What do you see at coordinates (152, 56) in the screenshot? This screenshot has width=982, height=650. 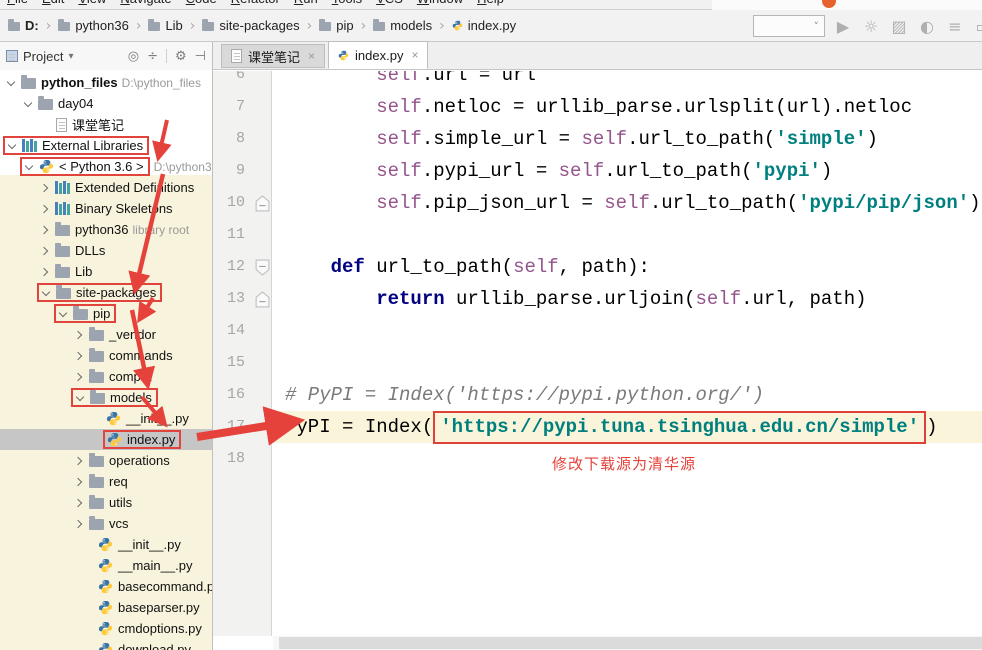 I see `collapse-all-icon: ÷` at bounding box center [152, 56].